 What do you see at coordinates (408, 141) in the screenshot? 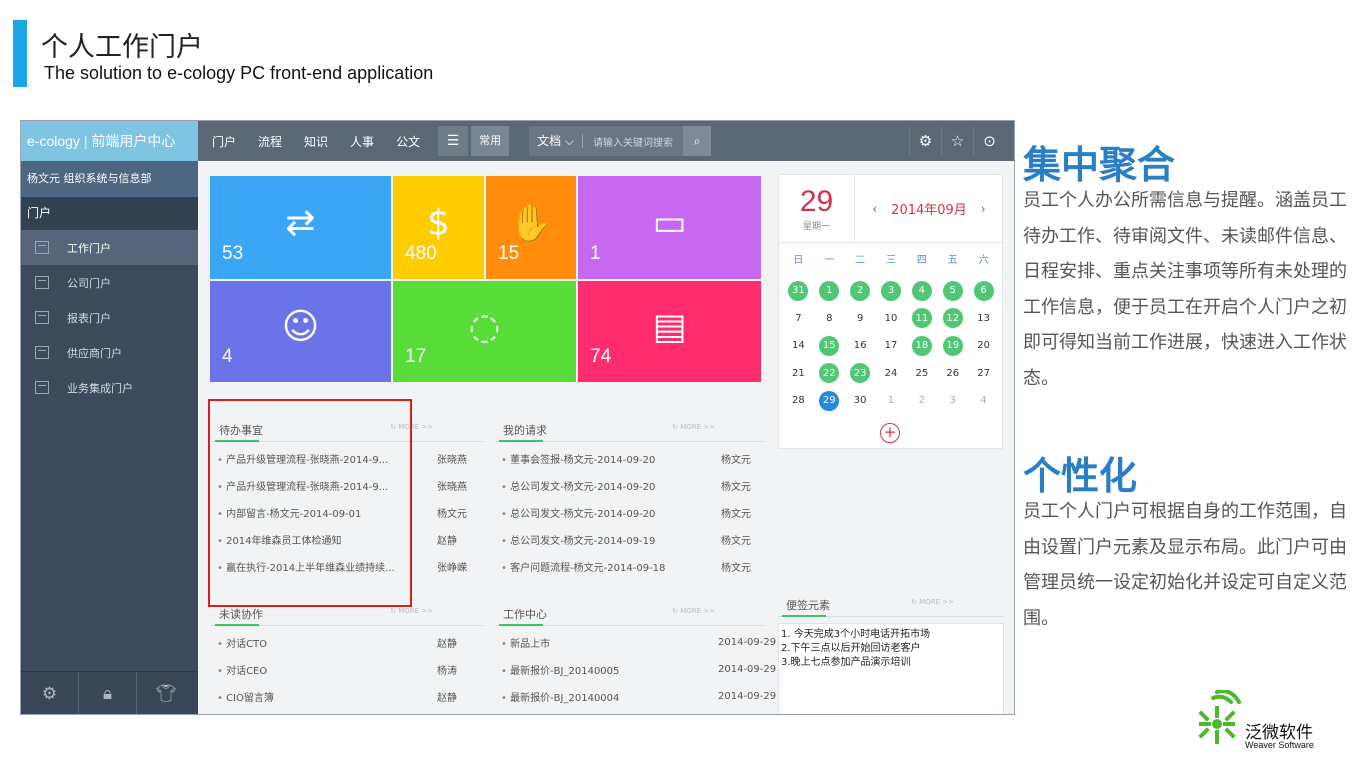
I see `top-nav-item-4: 公文` at bounding box center [408, 141].